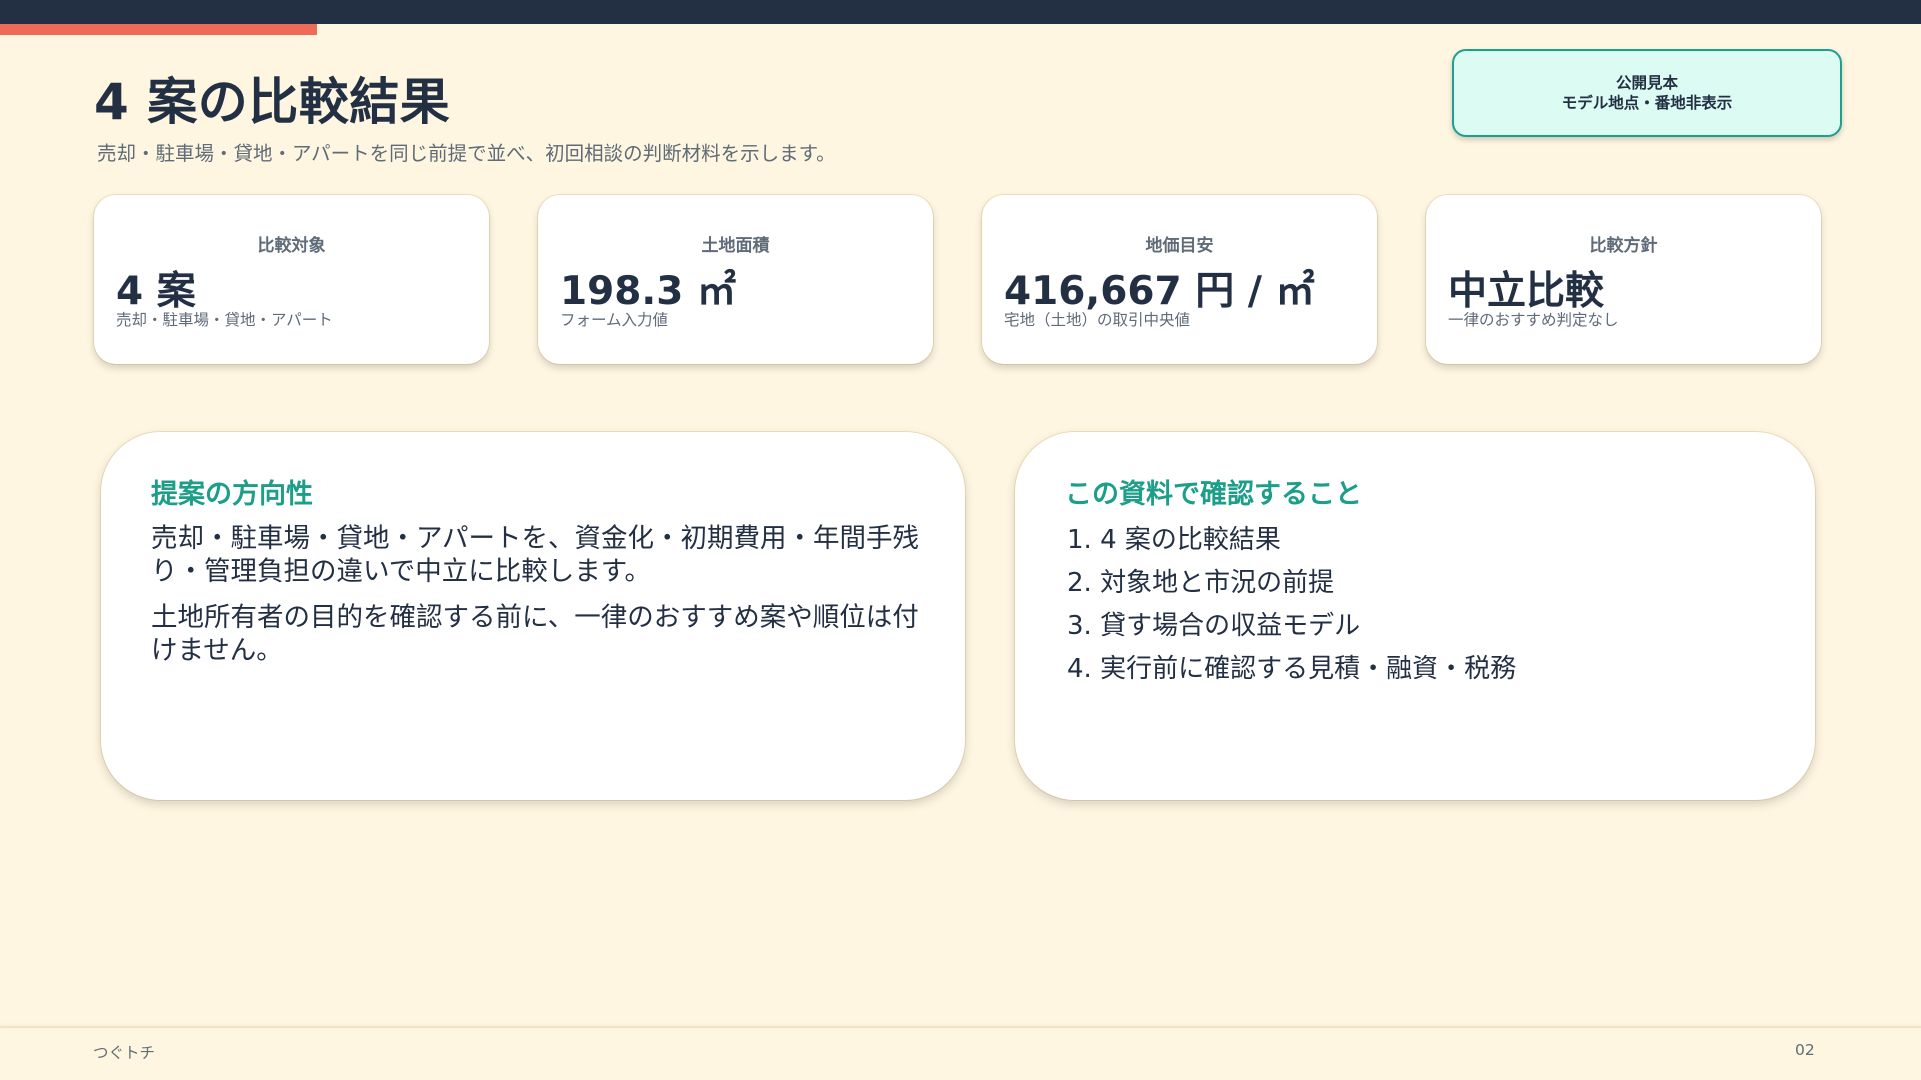 Image resolution: width=1921 pixels, height=1080 pixels. What do you see at coordinates (1647, 103) in the screenshot?
I see `badge-line-model-location: モデル地点・番地非表示` at bounding box center [1647, 103].